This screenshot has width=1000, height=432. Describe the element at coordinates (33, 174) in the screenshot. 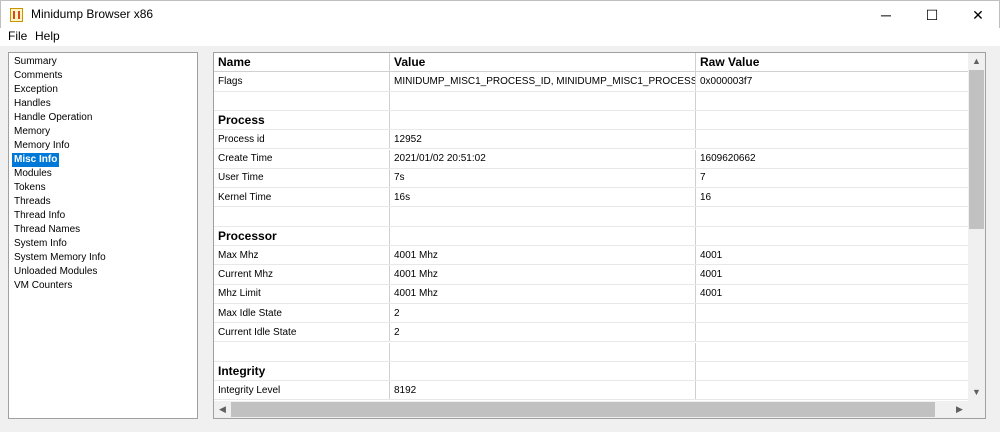

I see `sidebar-item-modules: Modules` at that location.